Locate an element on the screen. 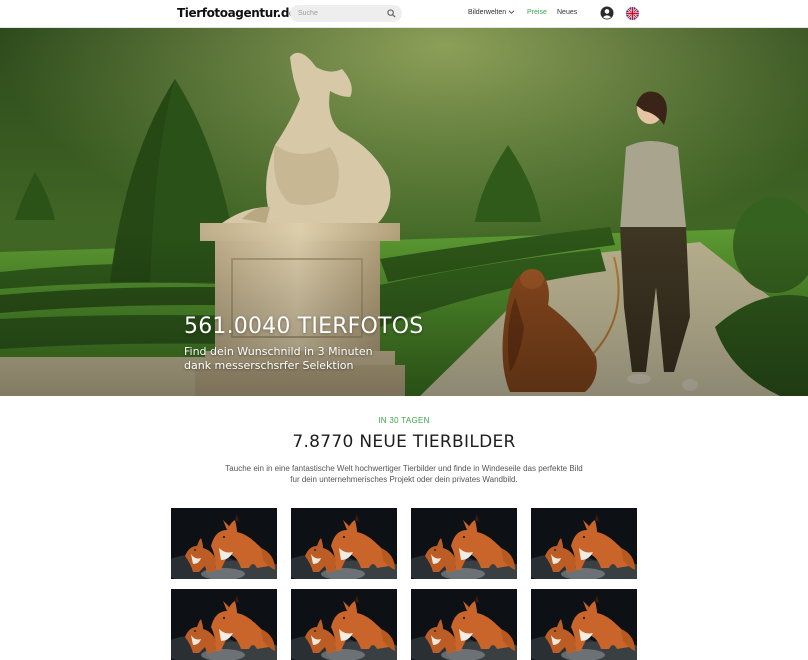  section-title: 7.8770 NEUE TIERBILDER is located at coordinates (404, 442).